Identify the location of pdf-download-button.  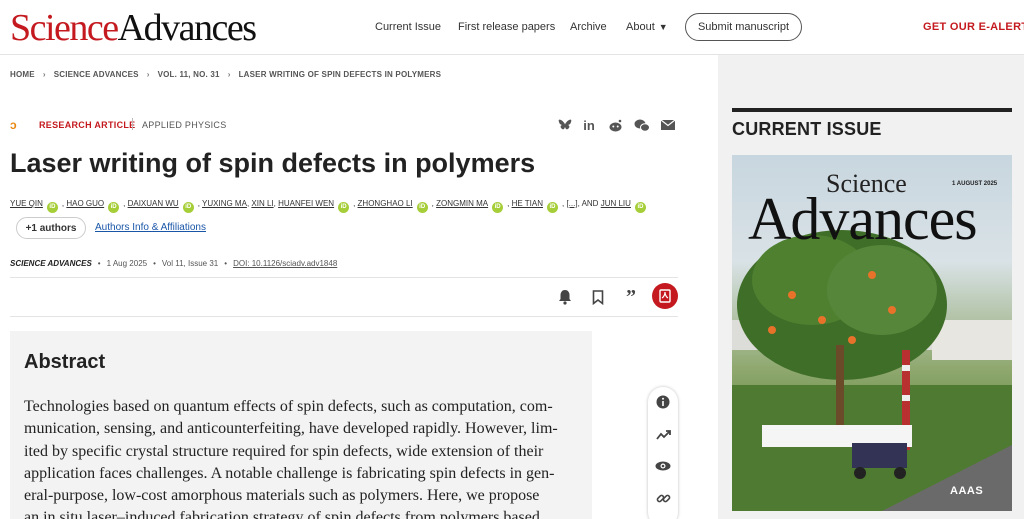
(665, 296).